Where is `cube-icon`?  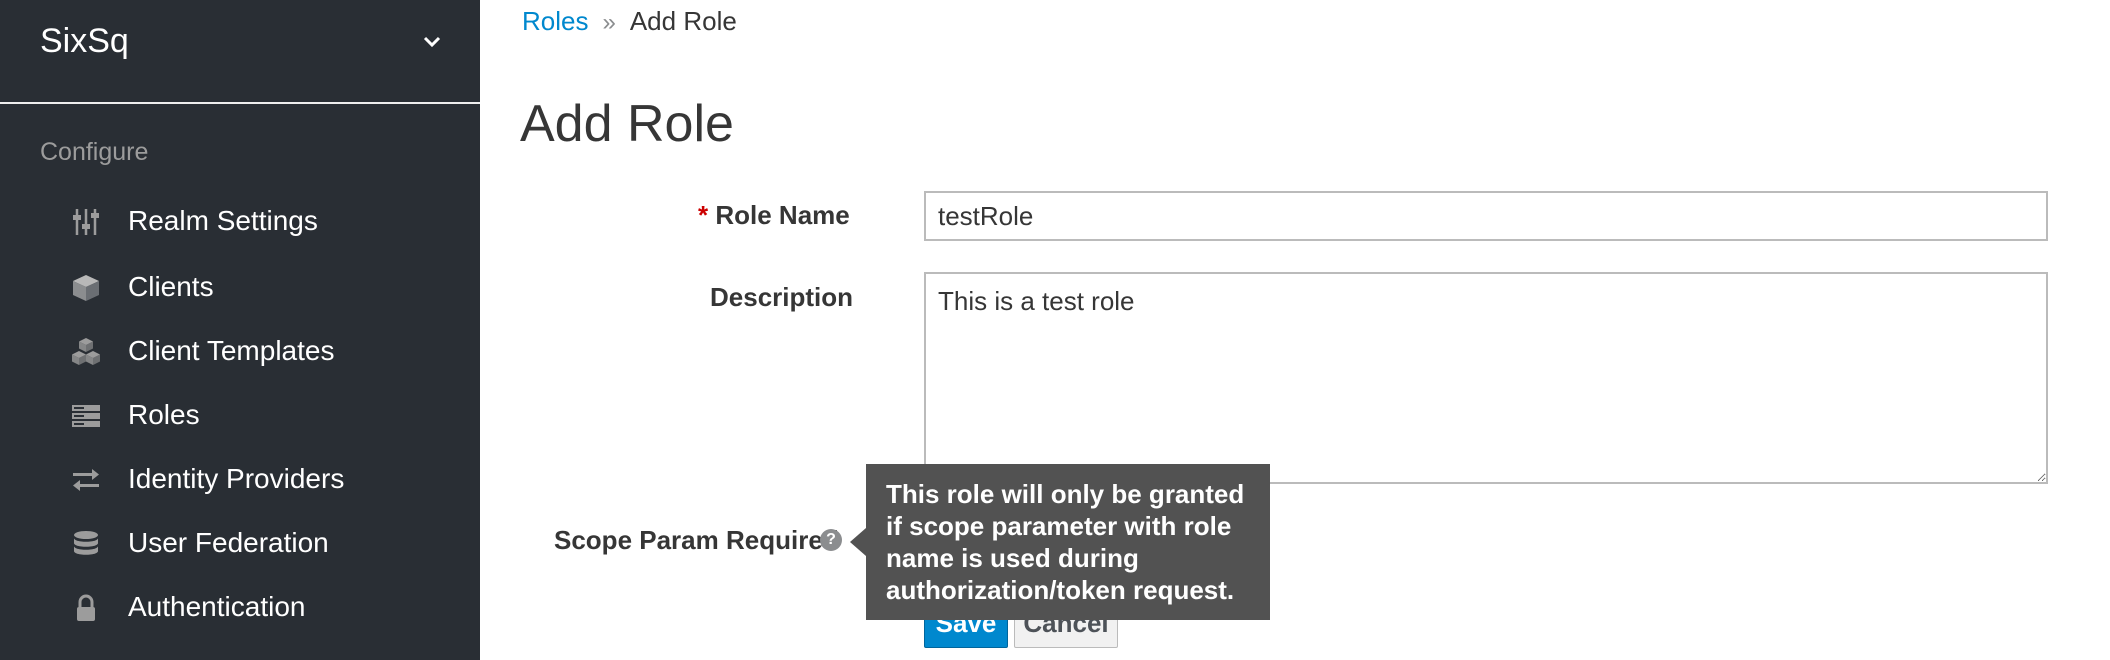
cube-icon is located at coordinates (86, 288).